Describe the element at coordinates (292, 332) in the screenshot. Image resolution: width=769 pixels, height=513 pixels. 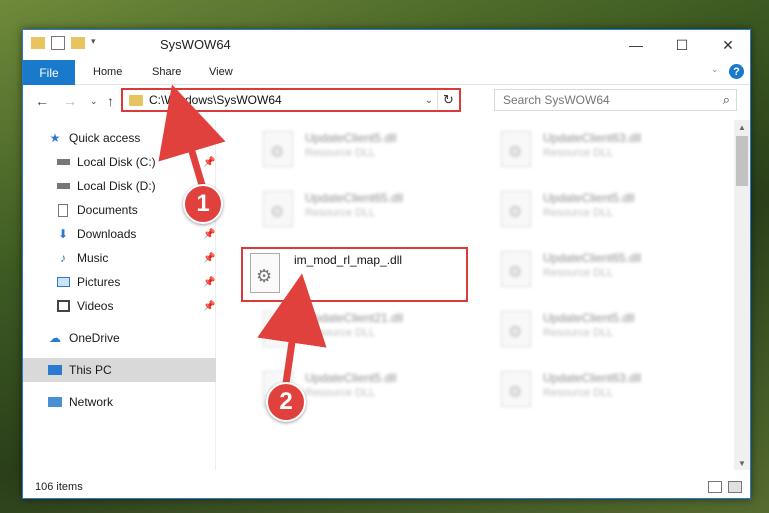
I see `arrow-to-file` at that location.